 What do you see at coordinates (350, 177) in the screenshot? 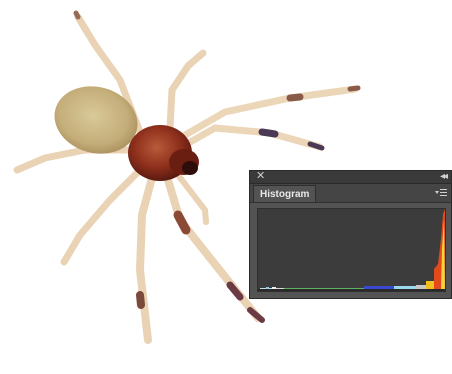
I see `panel-titlebar: ✕ ◂◂` at bounding box center [350, 177].